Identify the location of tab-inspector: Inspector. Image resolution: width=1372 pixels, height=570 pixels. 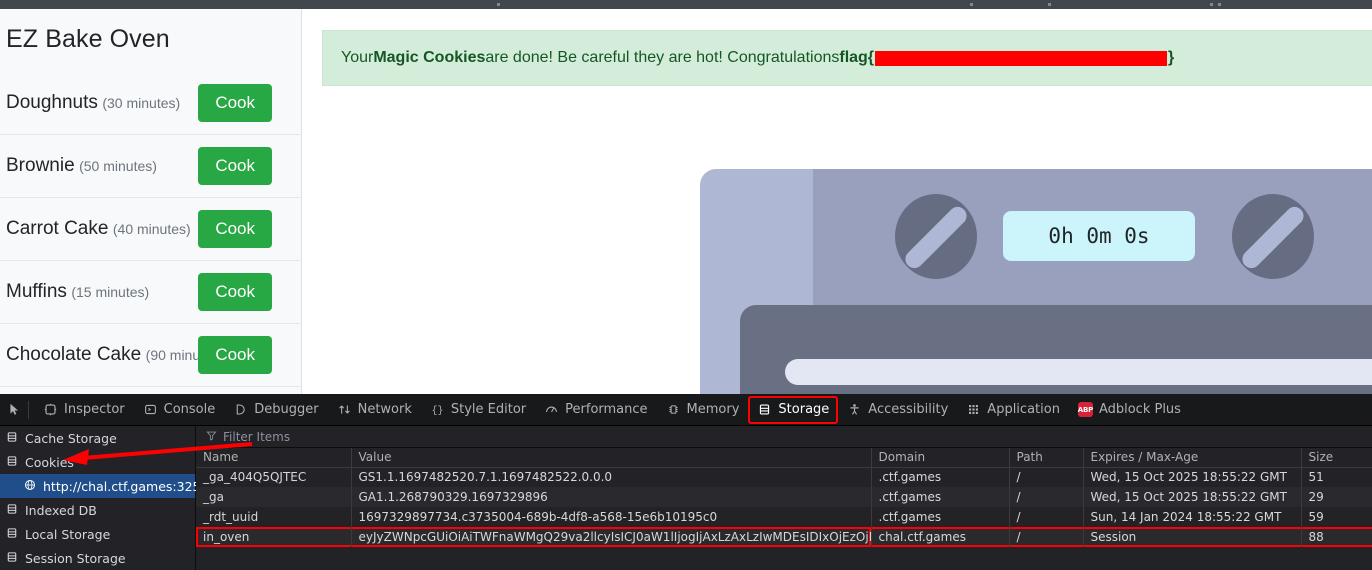
(84, 410).